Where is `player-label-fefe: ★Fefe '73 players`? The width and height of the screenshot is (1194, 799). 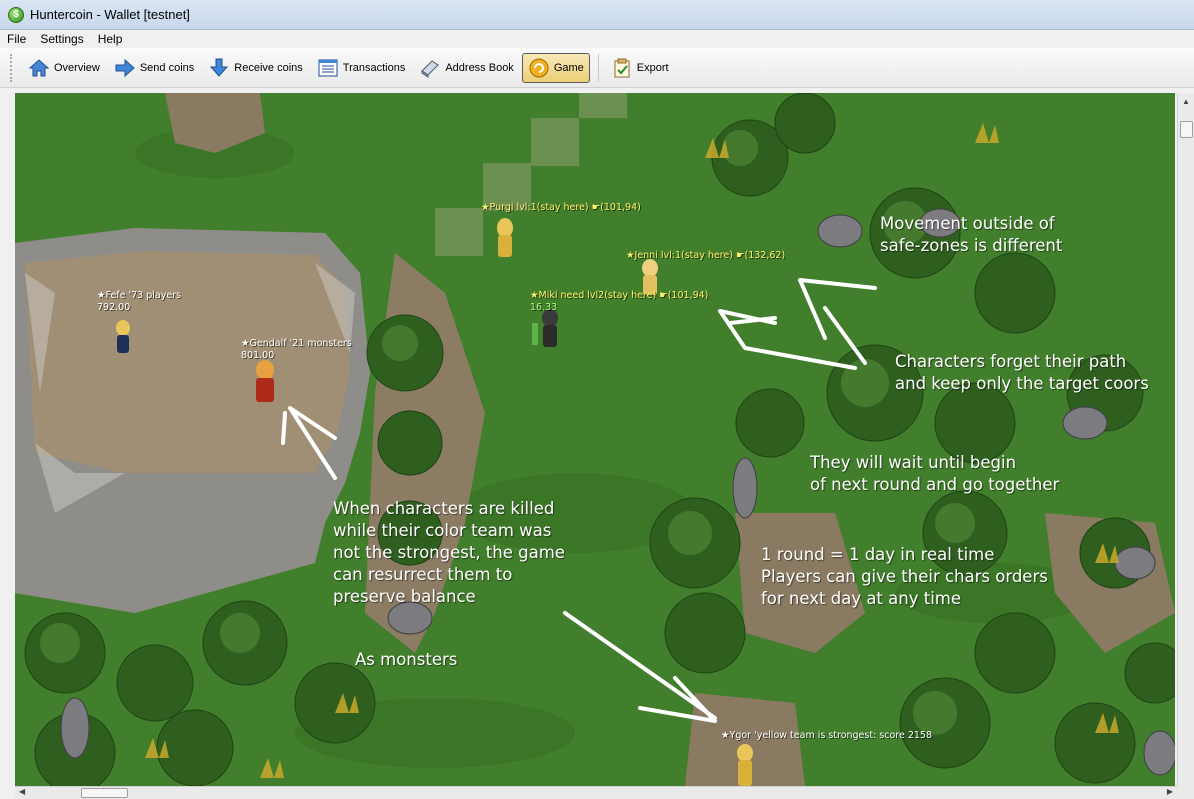
player-label-fefe: ★Fefe '73 players is located at coordinates (139, 295).